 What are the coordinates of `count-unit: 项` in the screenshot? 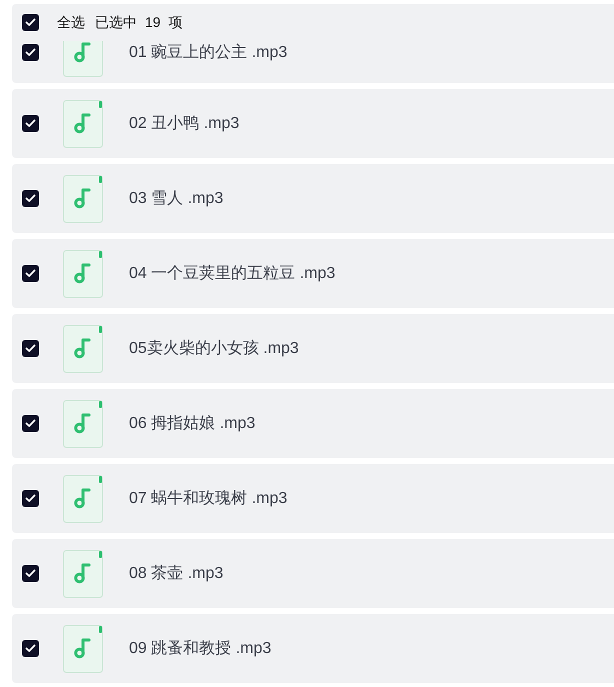 It's located at (175, 22).